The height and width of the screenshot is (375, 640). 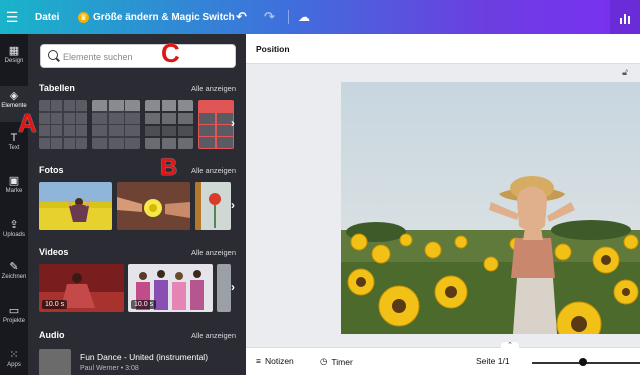 I want to click on hamburger-icon: ☰, so click(x=12, y=17).